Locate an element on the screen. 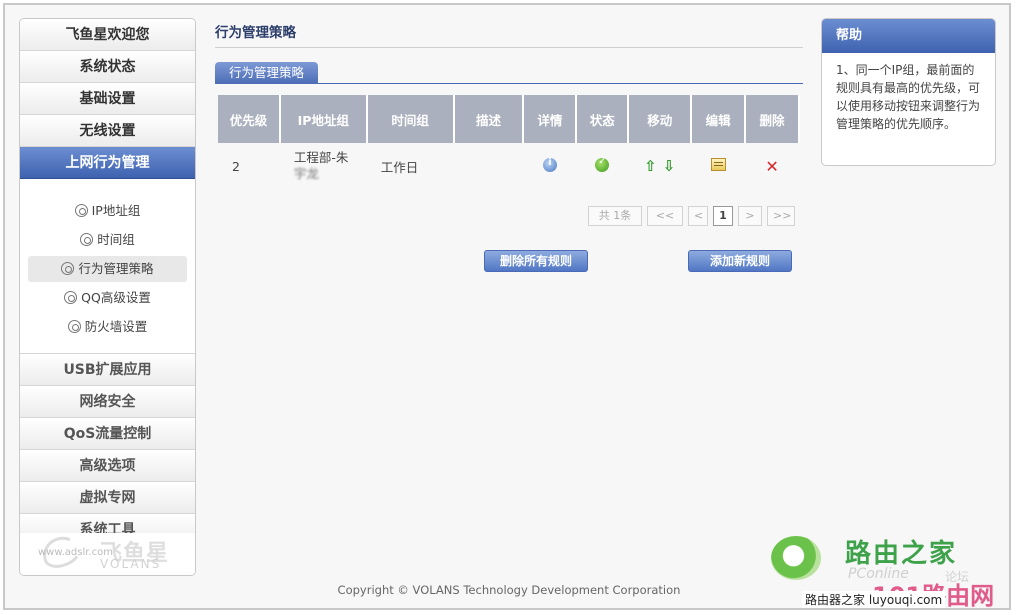 The height and width of the screenshot is (615, 1016). status-enabled-icon is located at coordinates (602, 164).